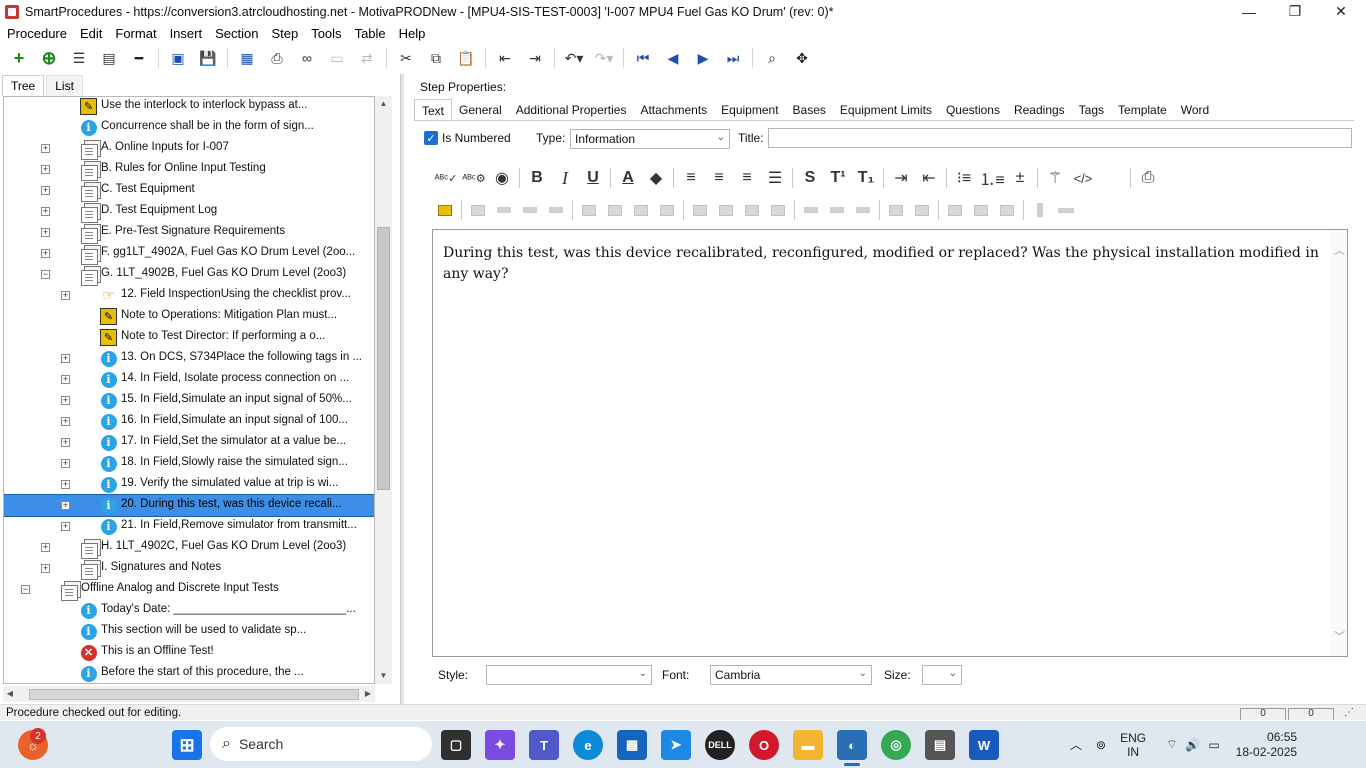  What do you see at coordinates (189, 170) in the screenshot?
I see `tree-item: + B. Rules for Online Input Testing` at bounding box center [189, 170].